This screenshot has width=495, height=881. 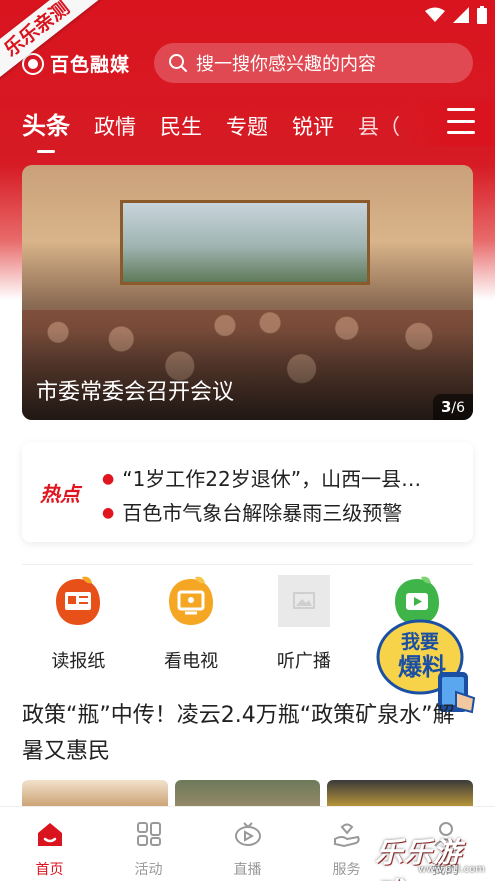 I want to click on tab-politics: 政情, so click(x=115, y=126).